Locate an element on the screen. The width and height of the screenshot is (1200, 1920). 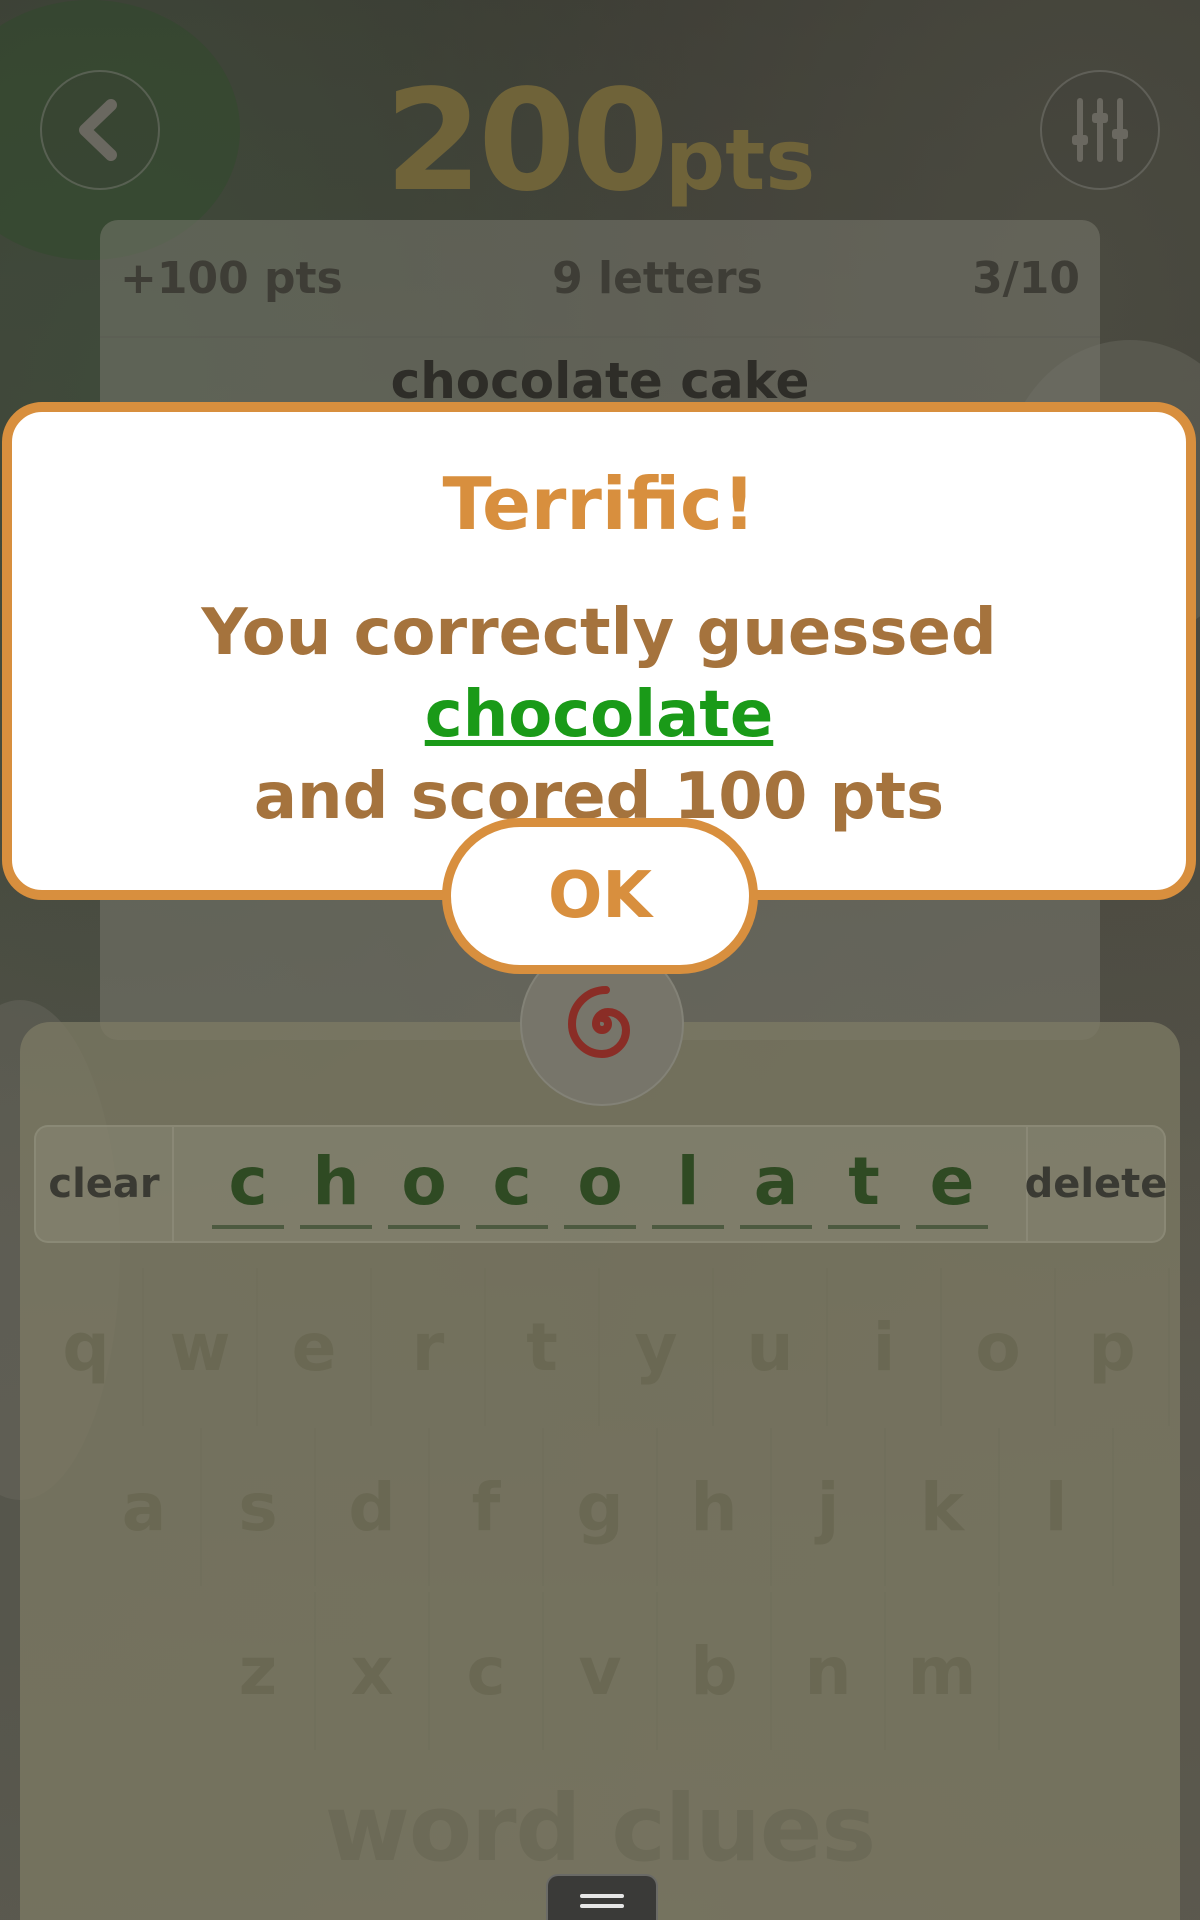
answer-letters: chocolate is located at coordinates (600, 1184).